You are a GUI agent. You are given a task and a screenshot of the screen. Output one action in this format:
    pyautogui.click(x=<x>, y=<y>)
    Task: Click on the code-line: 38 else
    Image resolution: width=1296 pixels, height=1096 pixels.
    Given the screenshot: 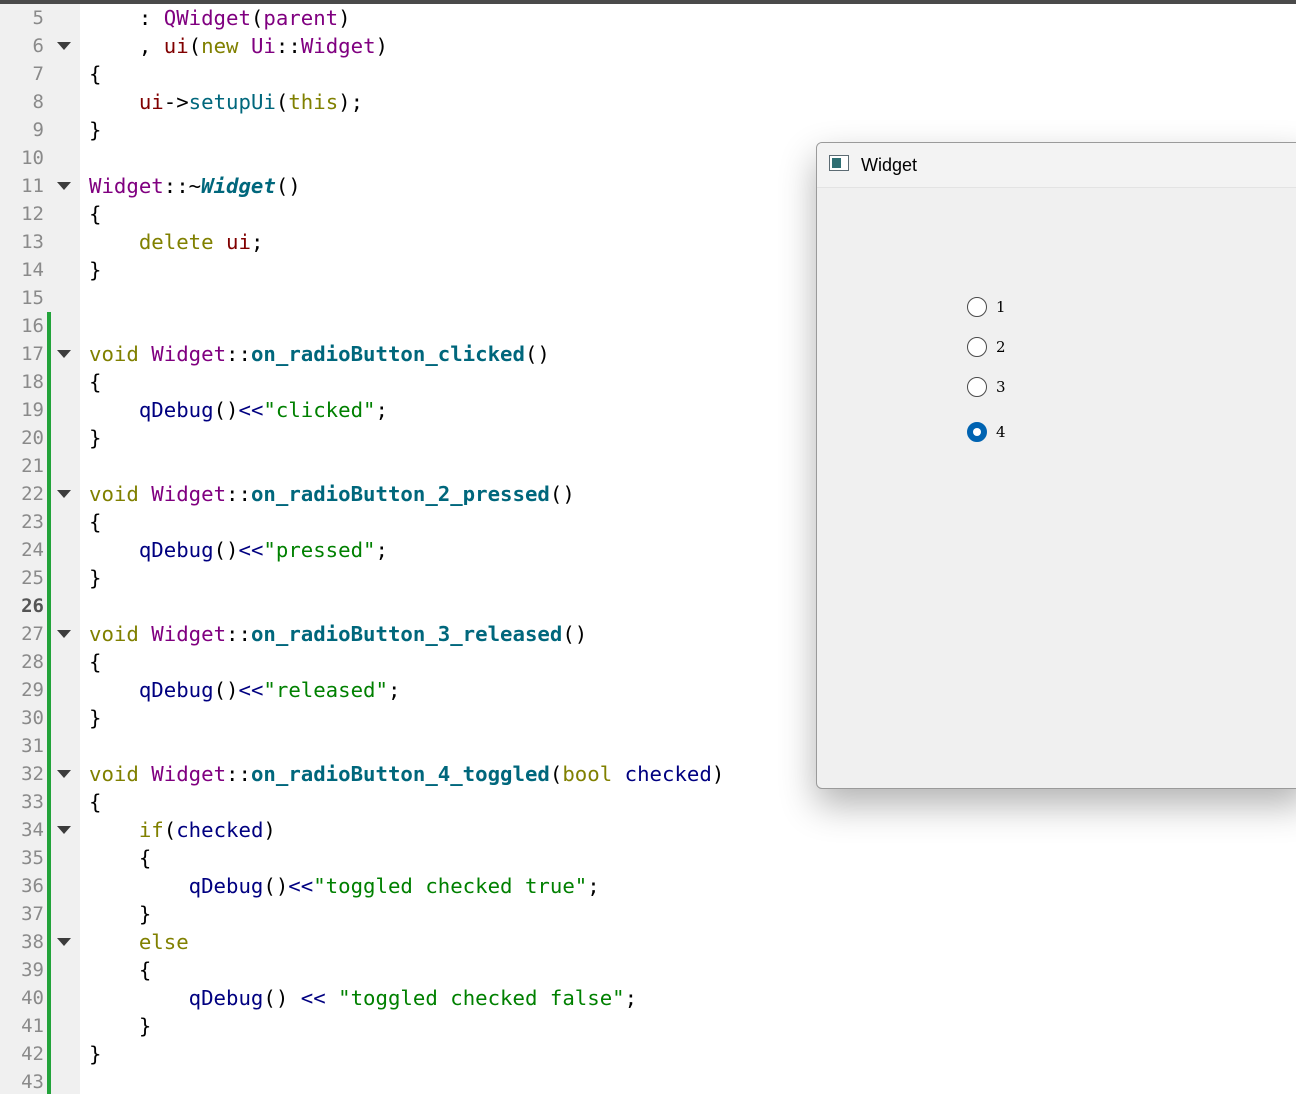 What is the action you would take?
    pyautogui.click(x=648, y=942)
    